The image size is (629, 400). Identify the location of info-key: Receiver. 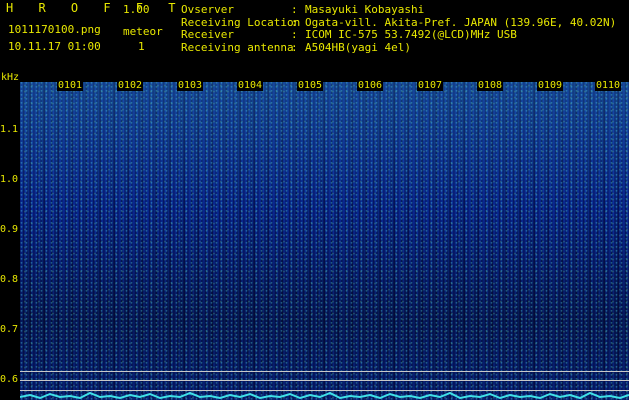
(207, 34).